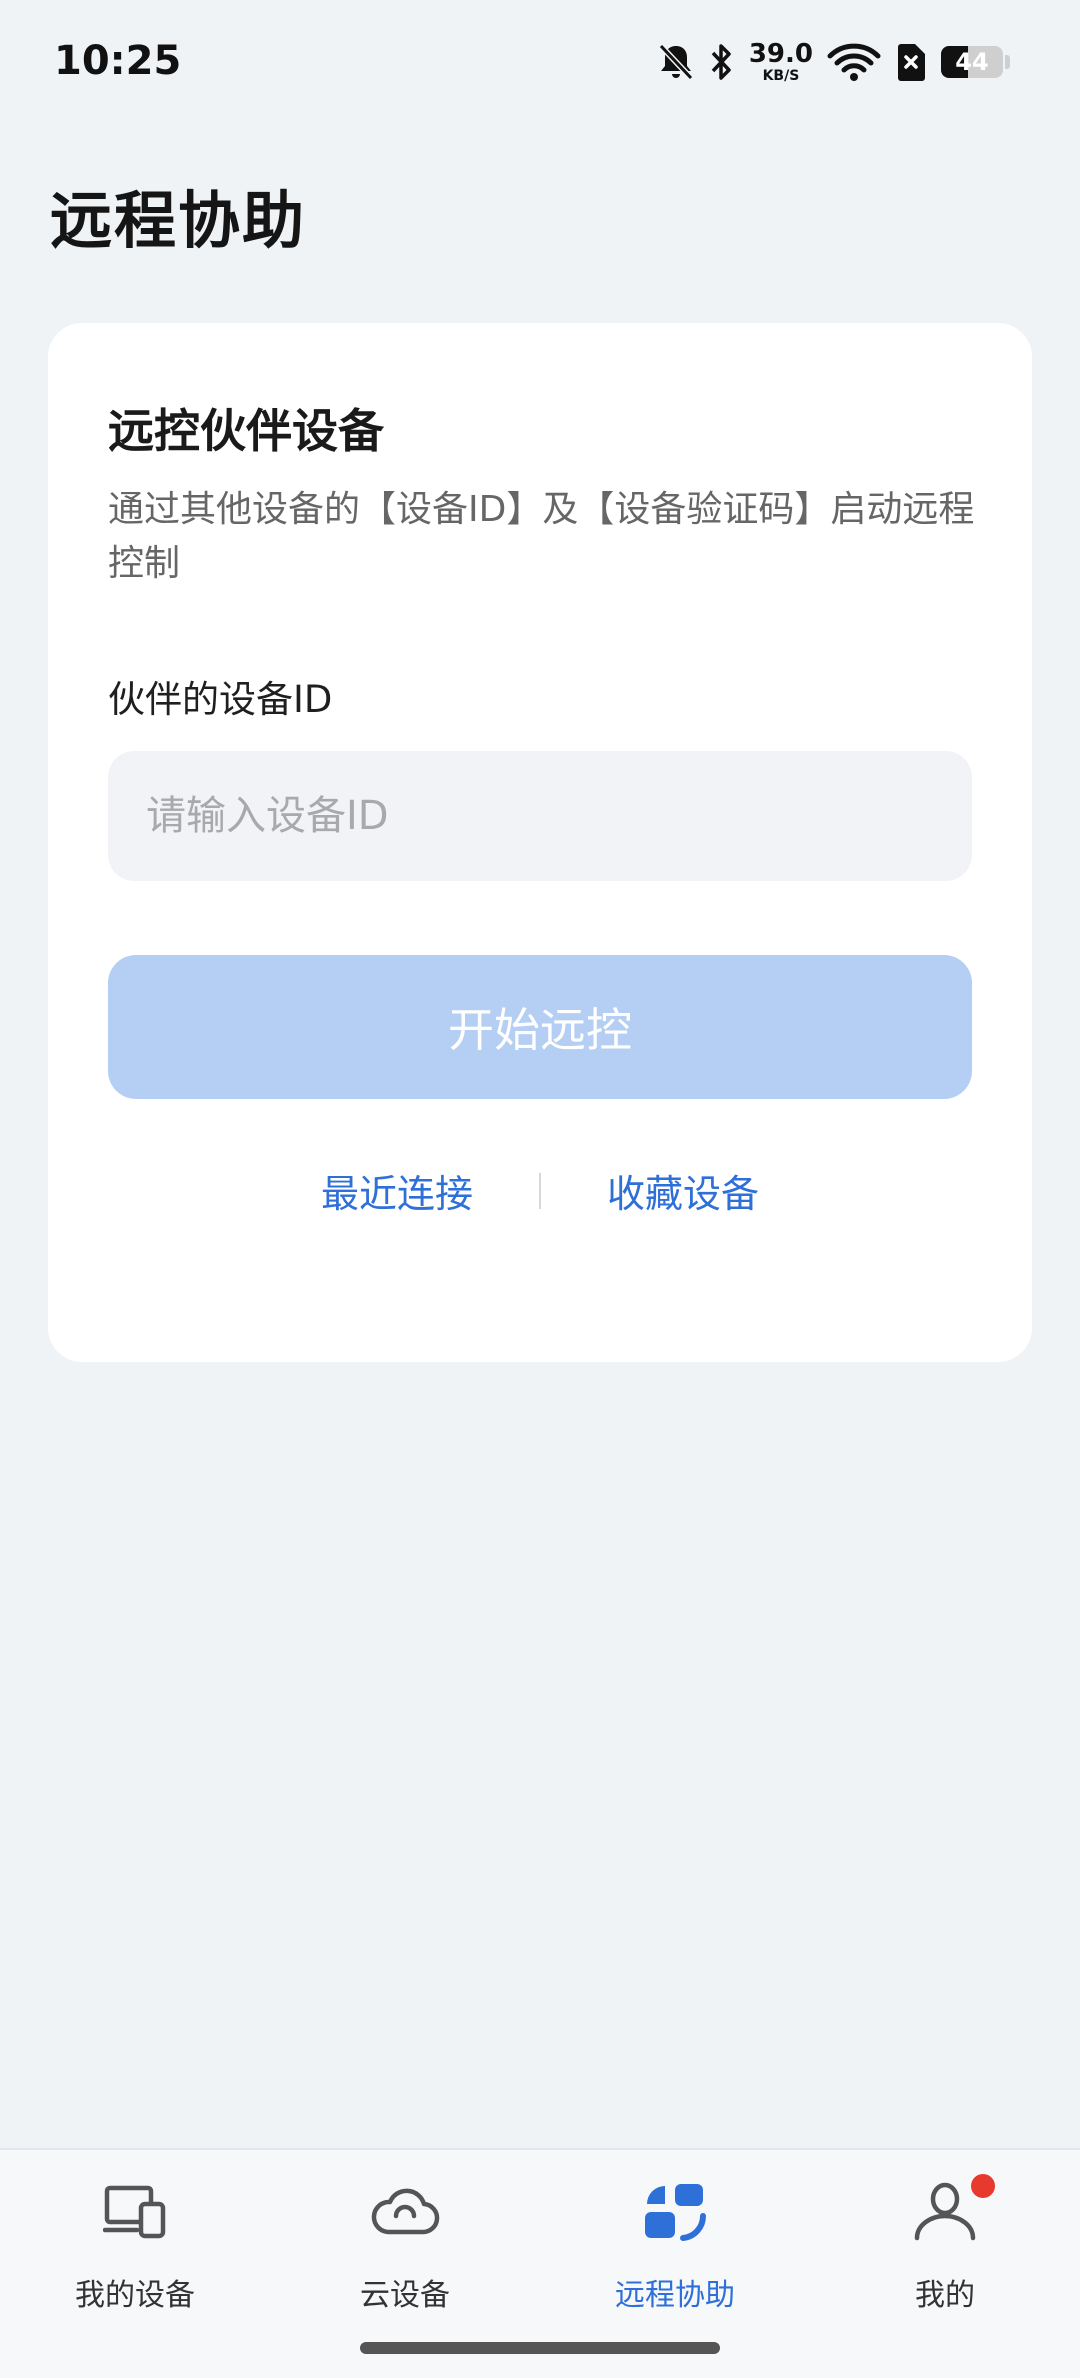  What do you see at coordinates (683, 1190) in the screenshot?
I see `favorite-devices-link: 收藏设备` at bounding box center [683, 1190].